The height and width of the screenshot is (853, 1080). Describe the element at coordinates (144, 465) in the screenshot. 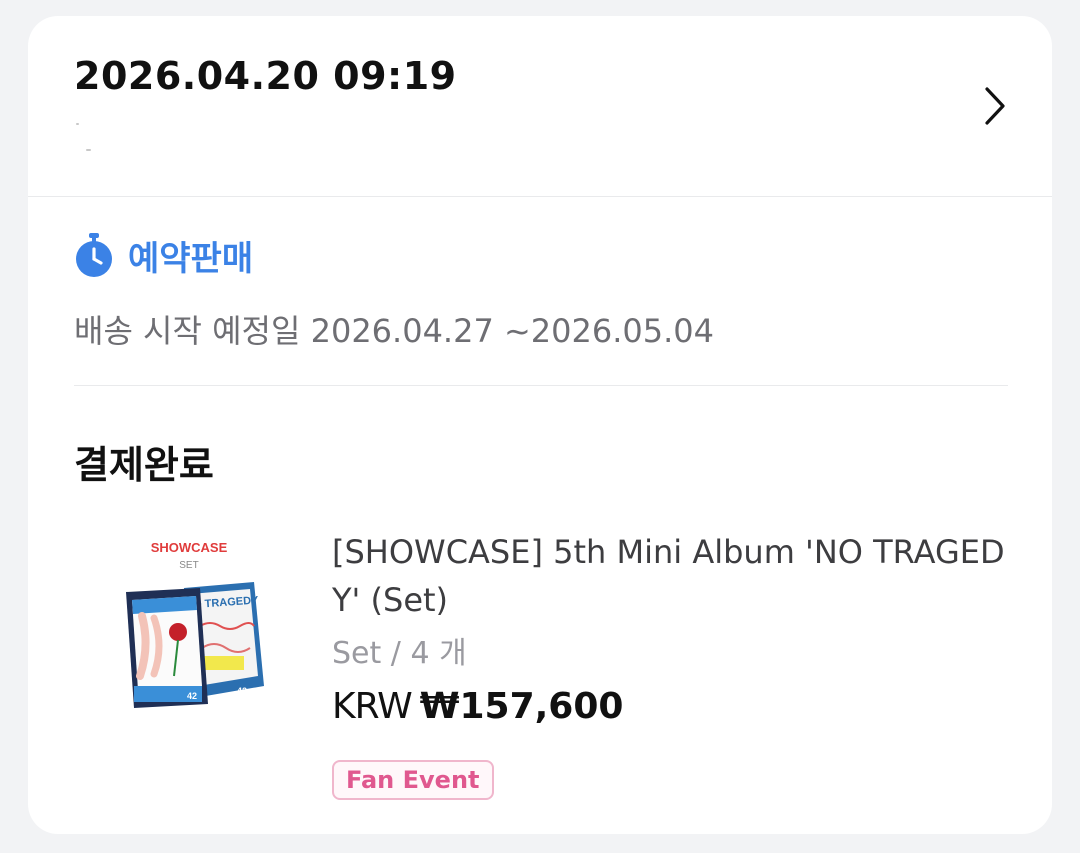

I see `order-status: 결제완료` at that location.